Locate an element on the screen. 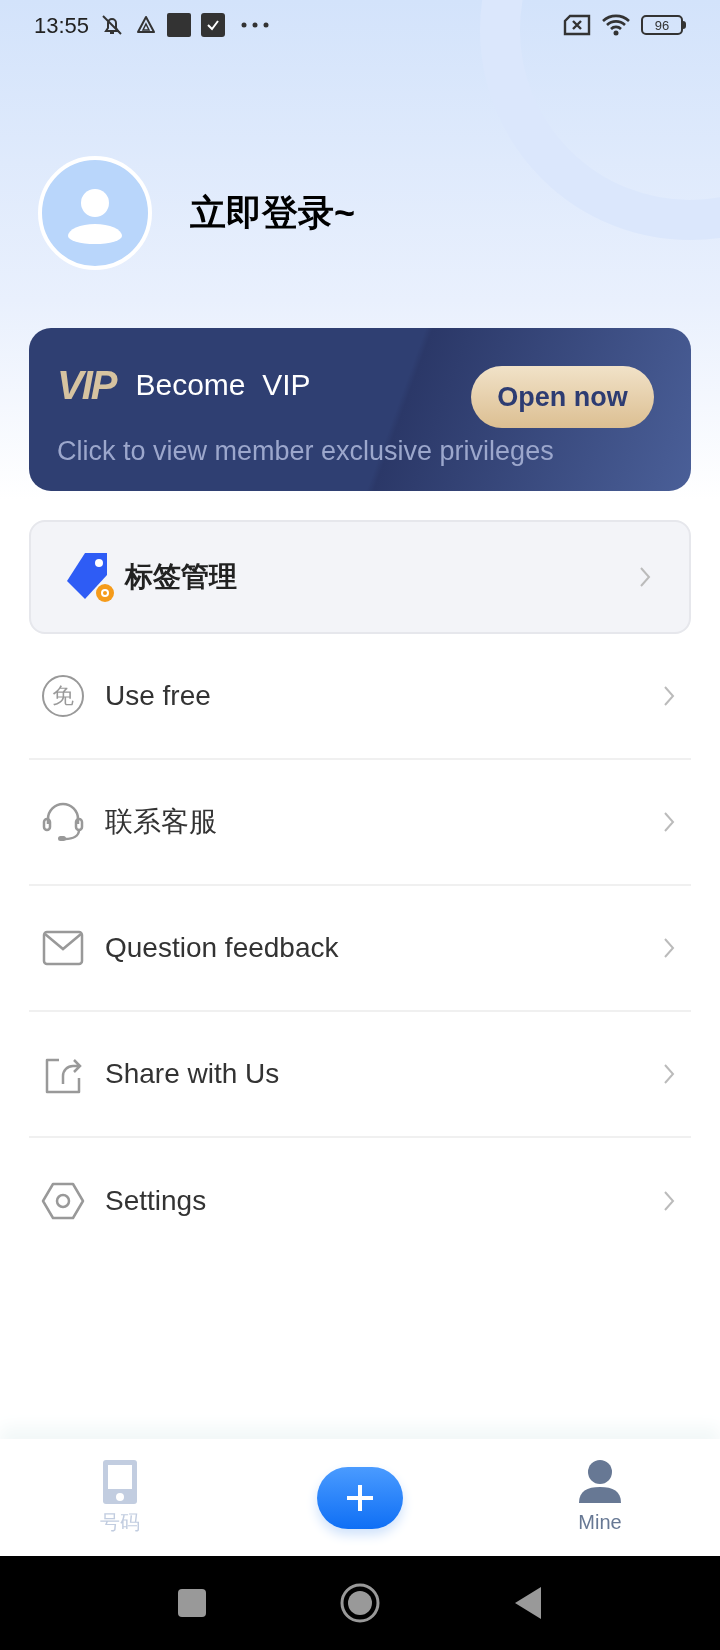  menu-row: 免 Use free is located at coordinates (360, 697).